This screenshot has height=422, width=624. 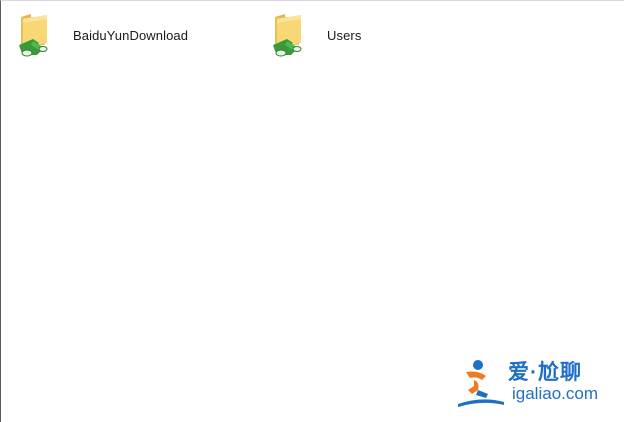 I want to click on file-item-baiduyundownload: BaiduYunDownload, so click(x=132, y=35).